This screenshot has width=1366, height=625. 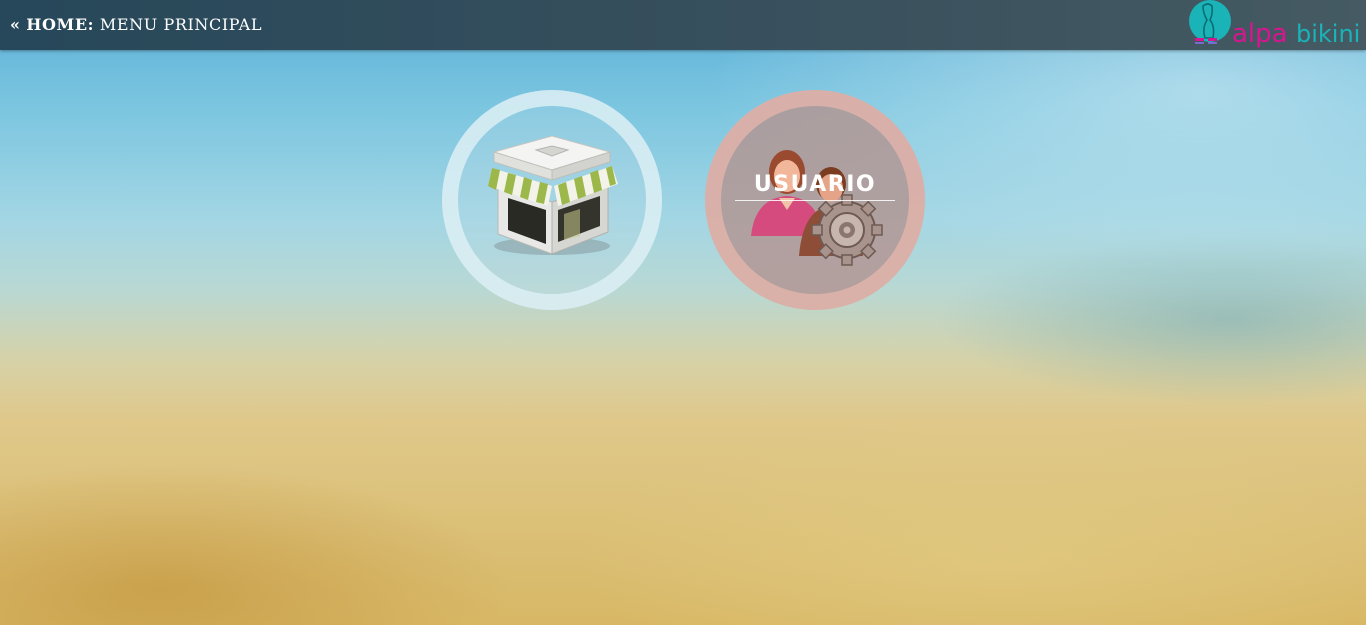 I want to click on breadcrumb-home: HOME:, so click(x=60, y=24).